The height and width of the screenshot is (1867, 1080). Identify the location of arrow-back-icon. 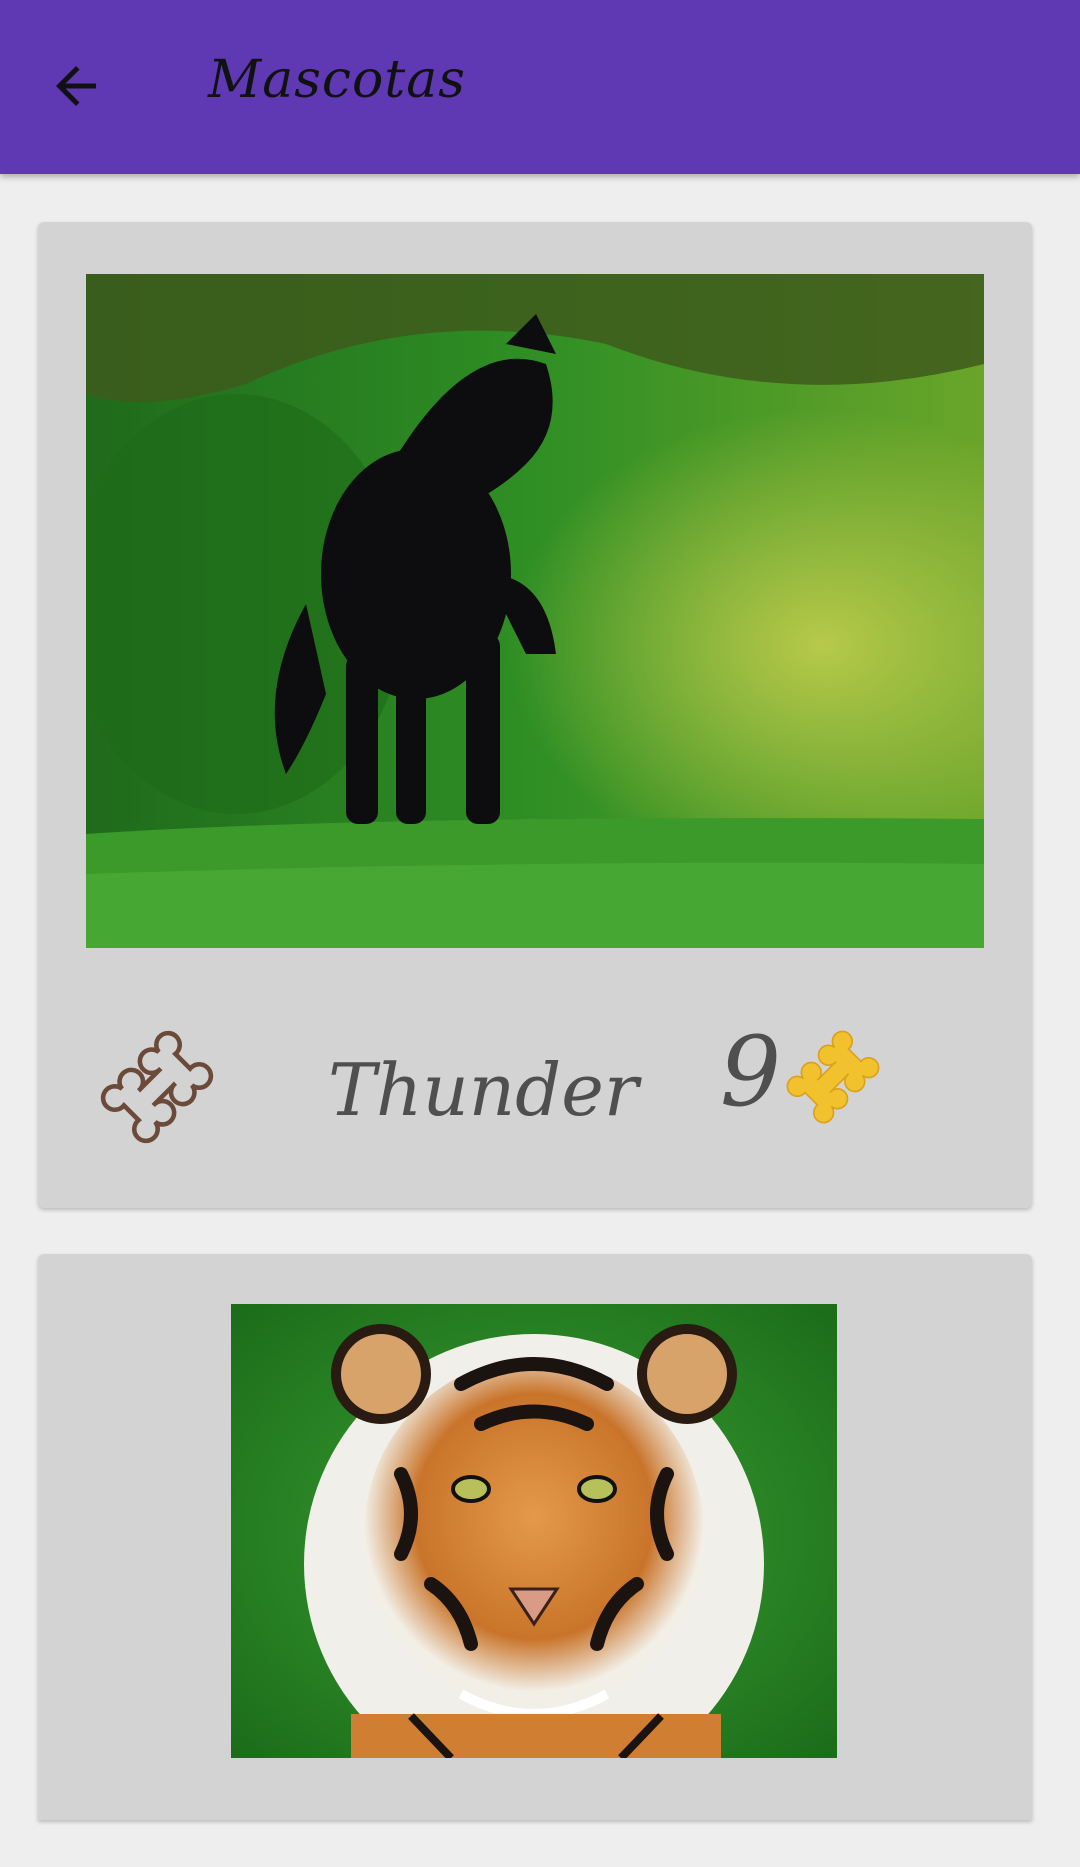
(76, 86).